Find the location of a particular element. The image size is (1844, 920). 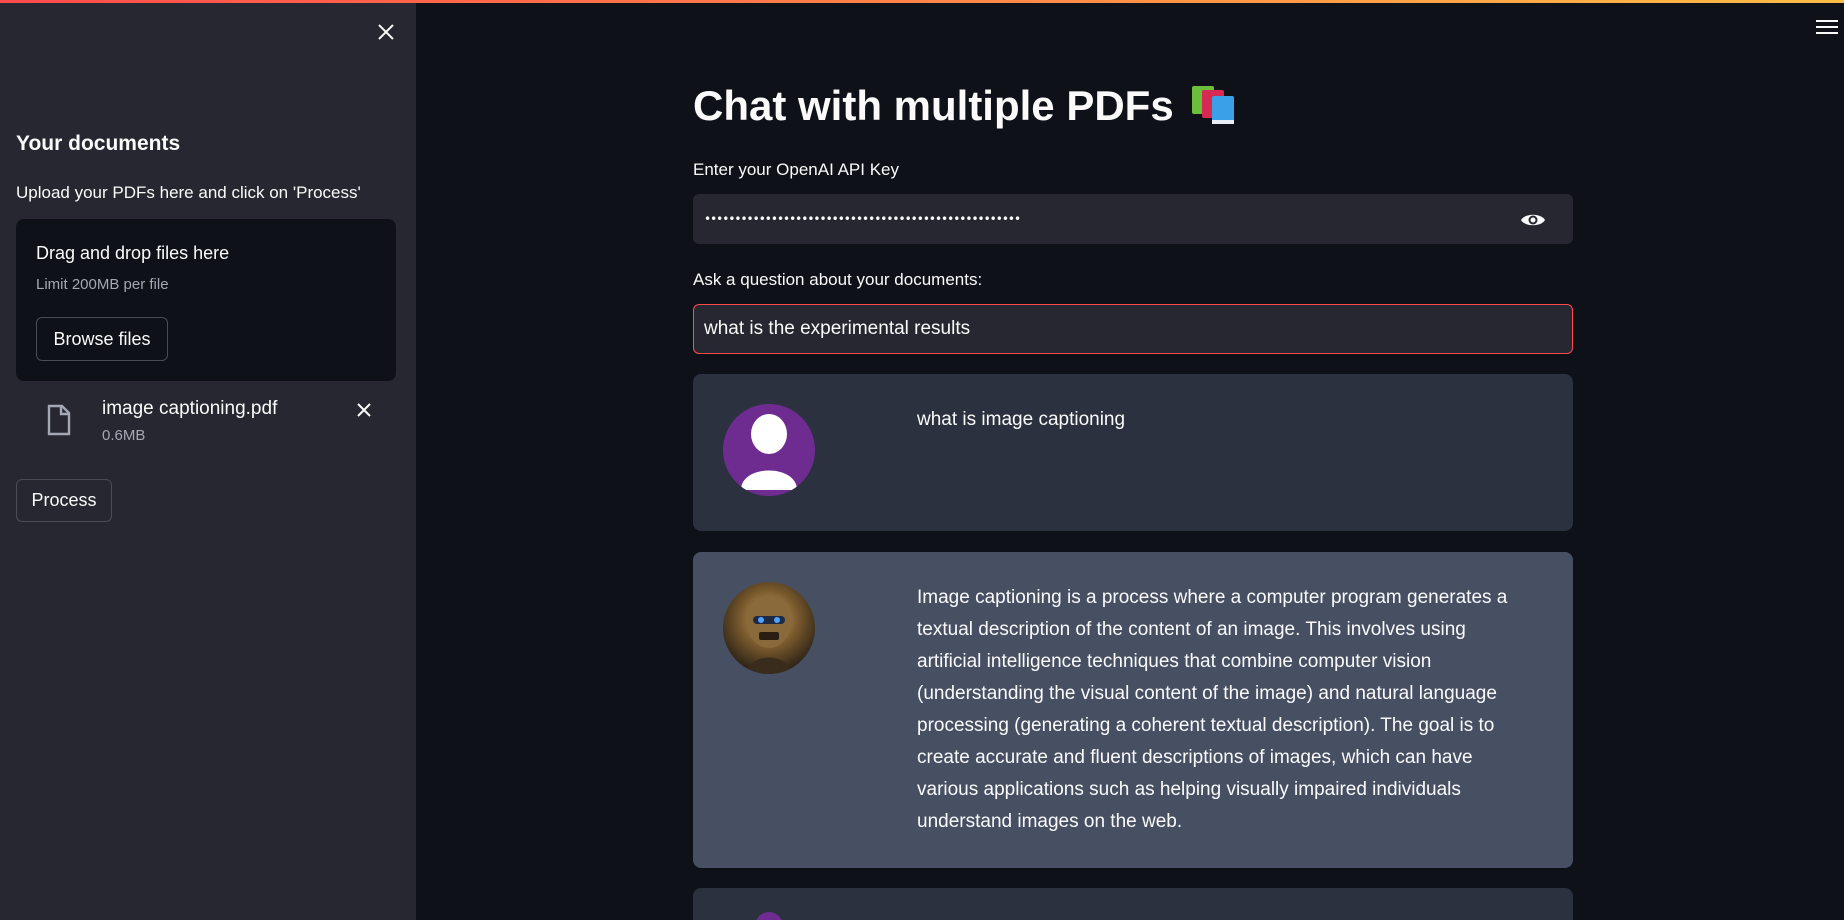

api-key-input is located at coordinates (1104, 219).